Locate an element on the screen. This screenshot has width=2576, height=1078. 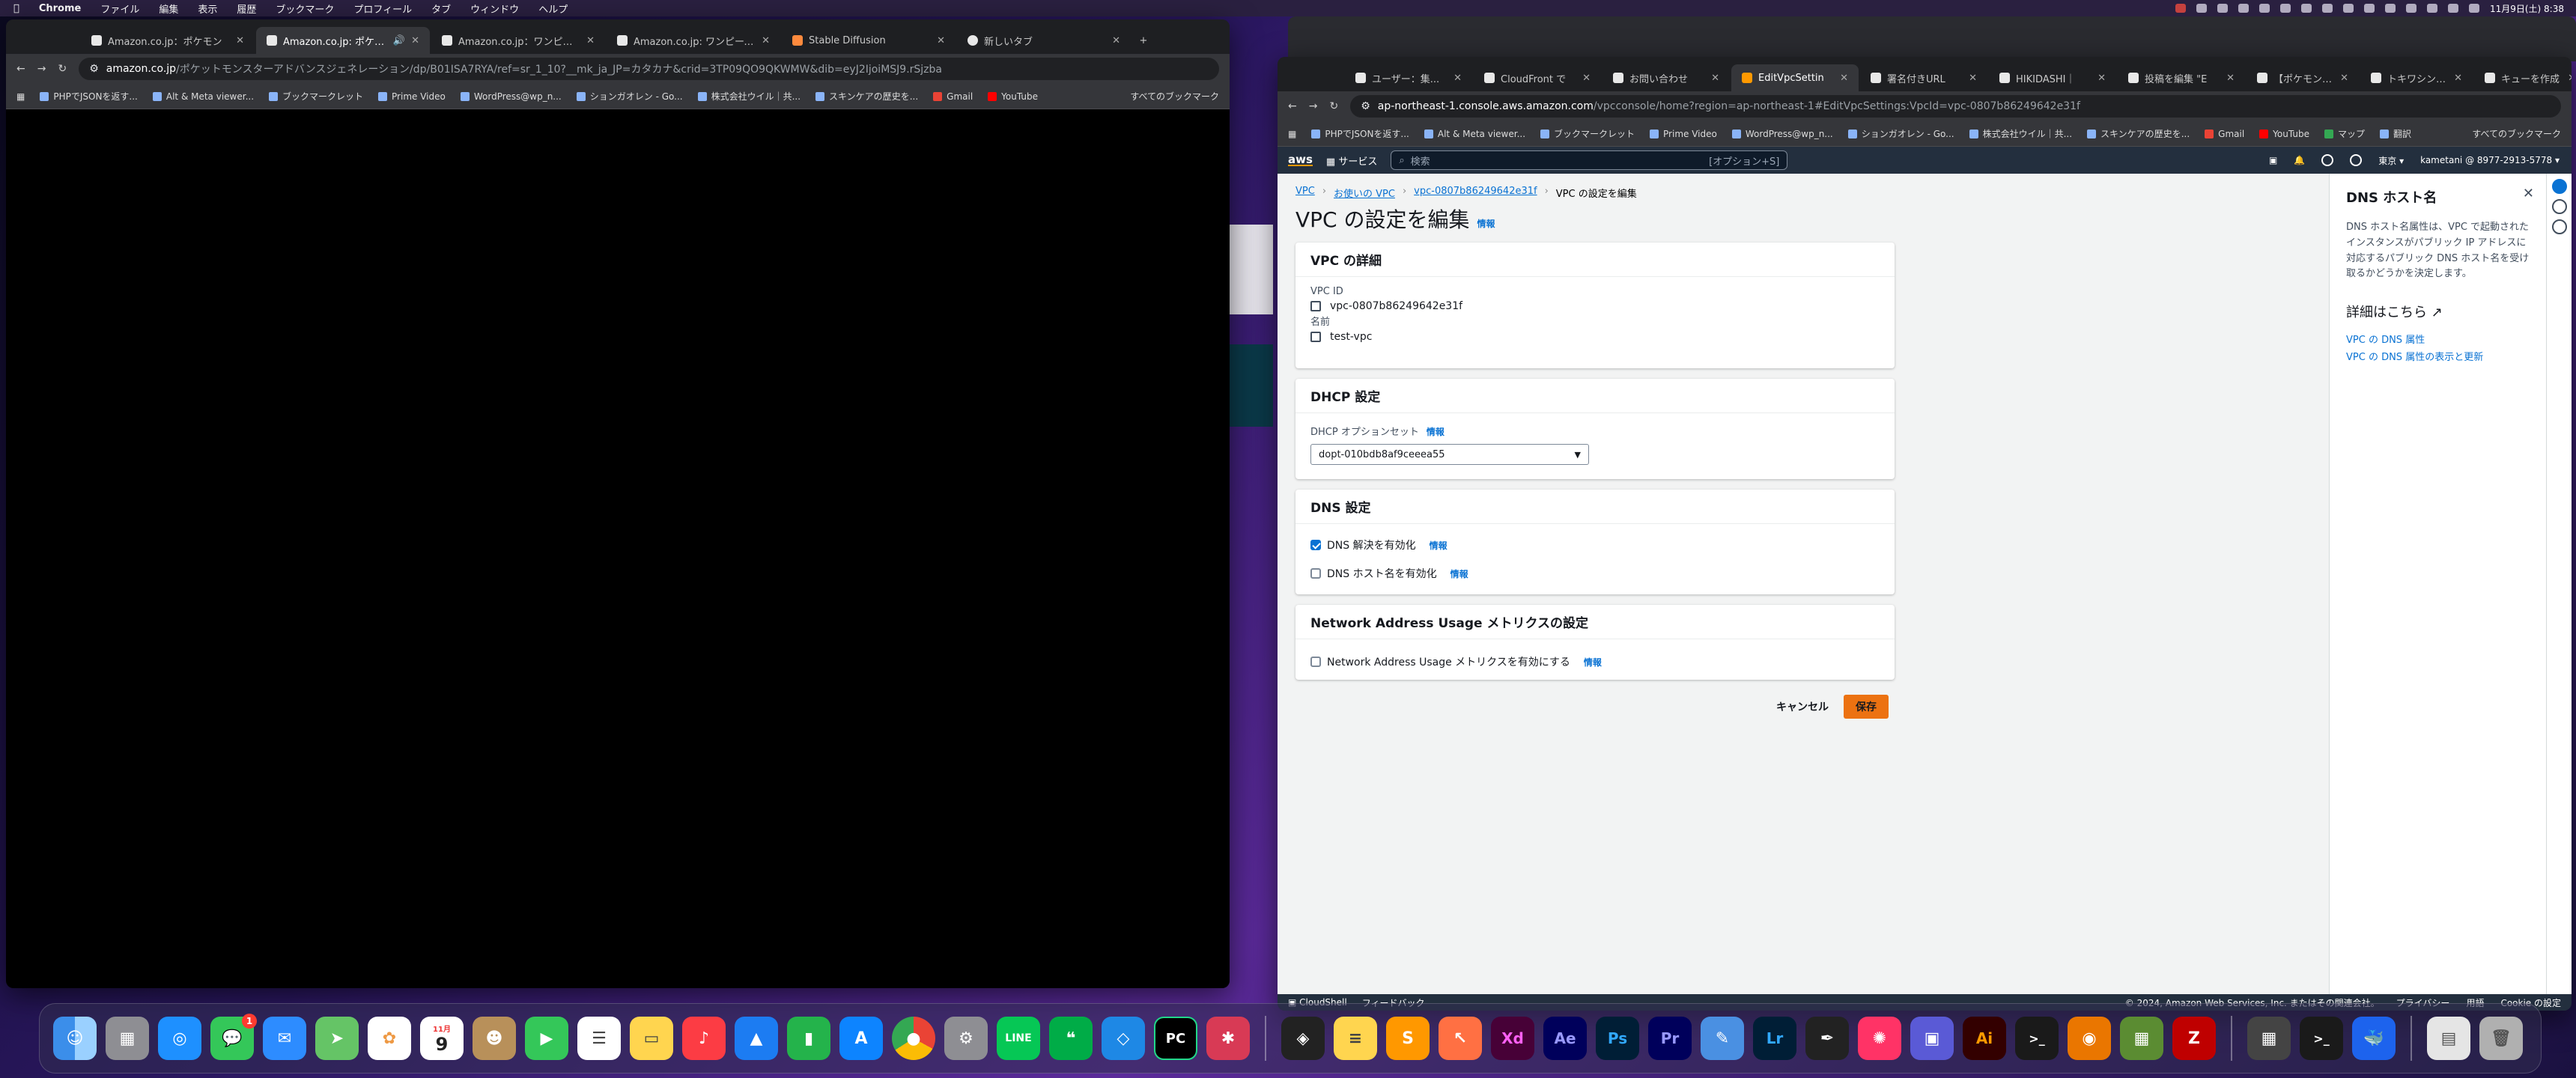
services-menu: ▦ サービス is located at coordinates (1351, 160).